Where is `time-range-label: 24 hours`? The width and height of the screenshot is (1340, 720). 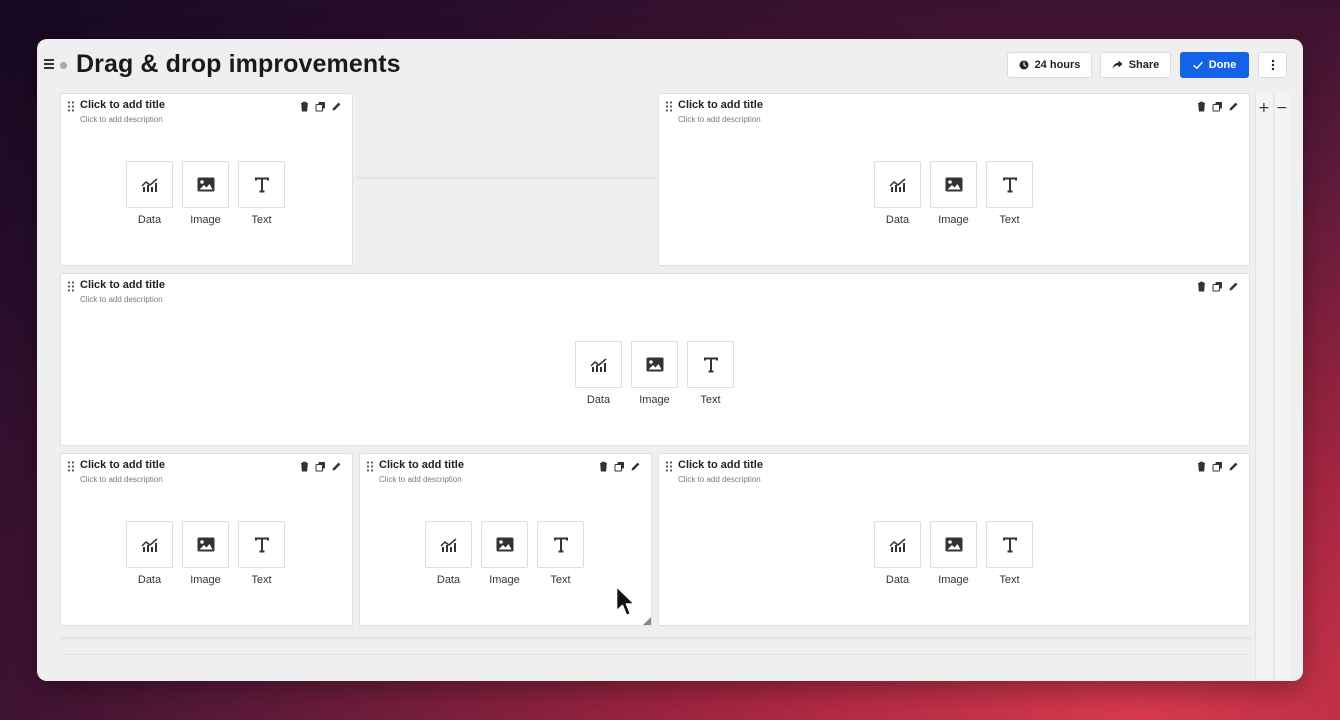
time-range-label: 24 hours is located at coordinates (1057, 65).